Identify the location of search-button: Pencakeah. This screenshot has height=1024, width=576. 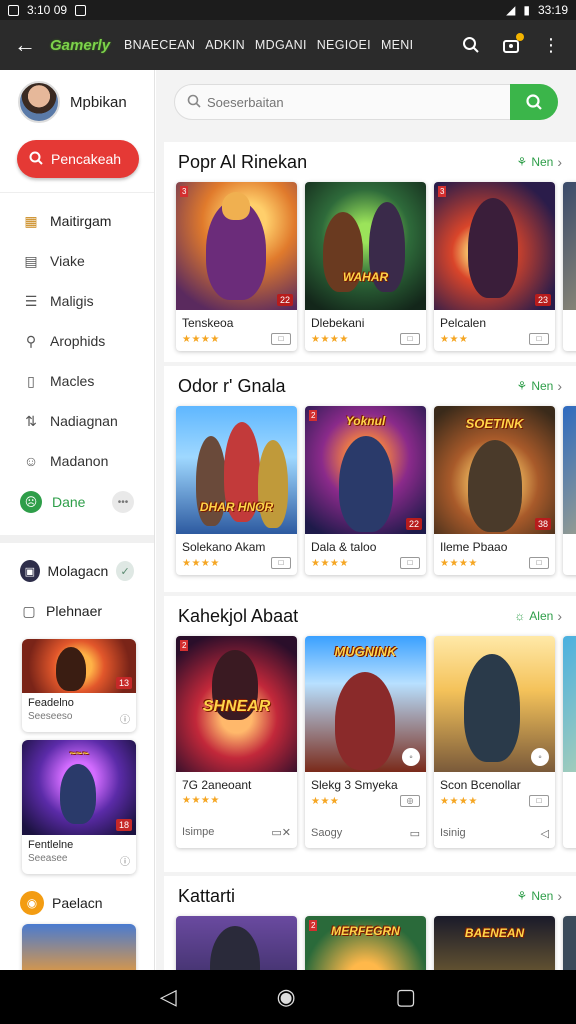
(78, 159).